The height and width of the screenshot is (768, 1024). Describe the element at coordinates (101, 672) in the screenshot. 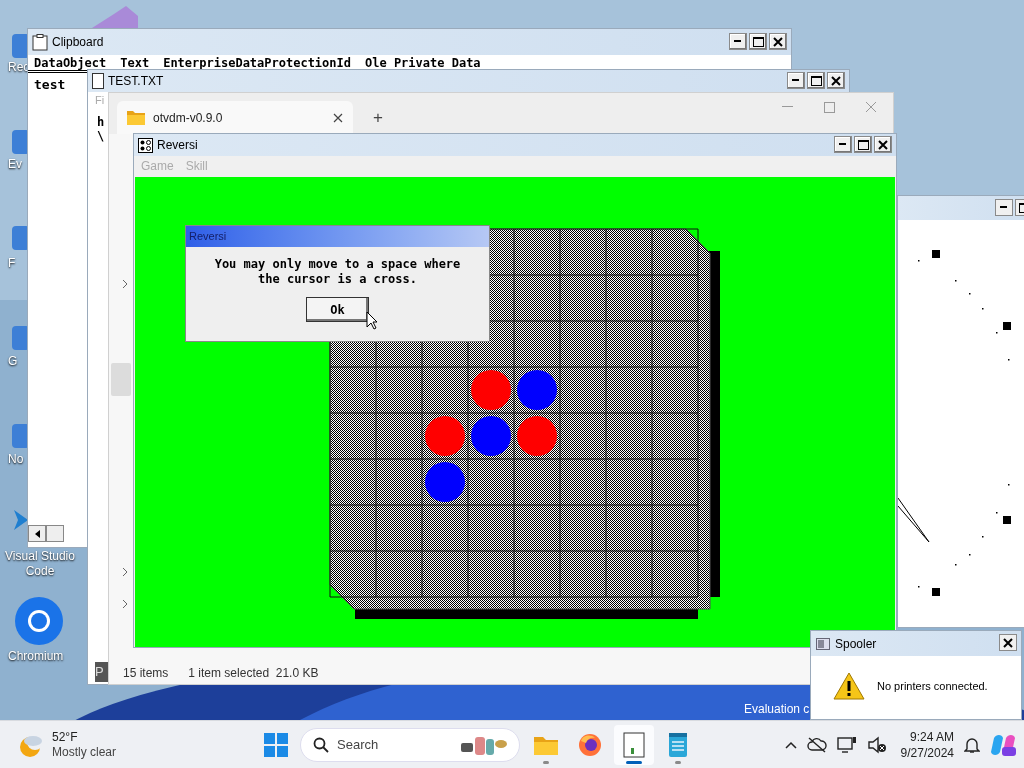

I see `status-text: P` at that location.